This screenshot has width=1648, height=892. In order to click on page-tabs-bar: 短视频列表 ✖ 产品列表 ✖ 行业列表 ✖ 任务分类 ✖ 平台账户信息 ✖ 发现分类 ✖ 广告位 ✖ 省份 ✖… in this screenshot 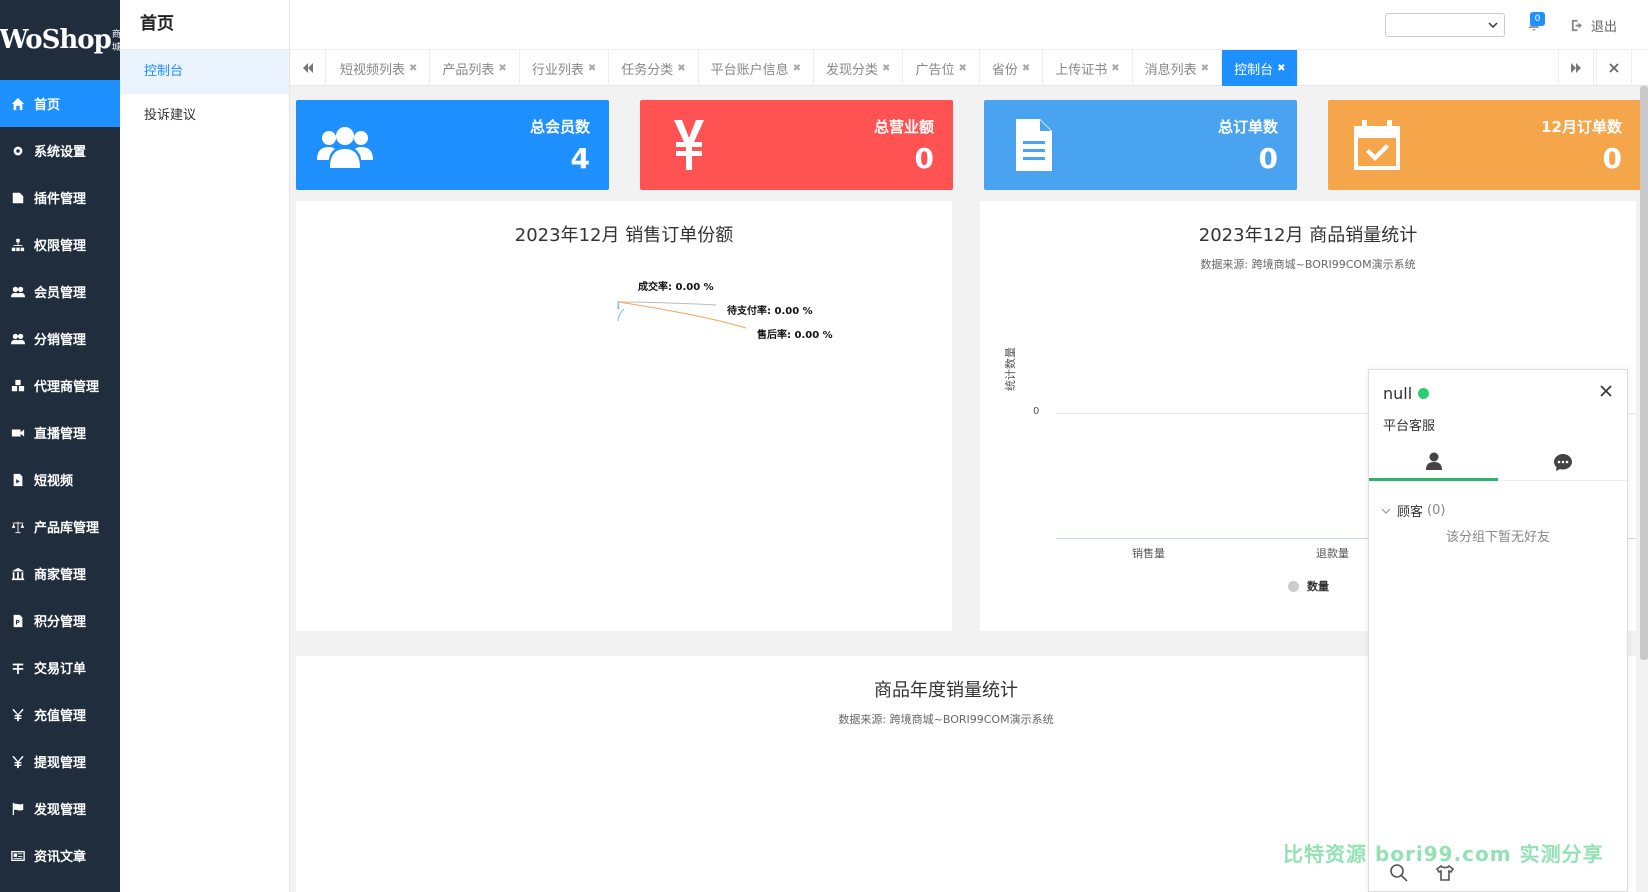, I will do `click(969, 68)`.